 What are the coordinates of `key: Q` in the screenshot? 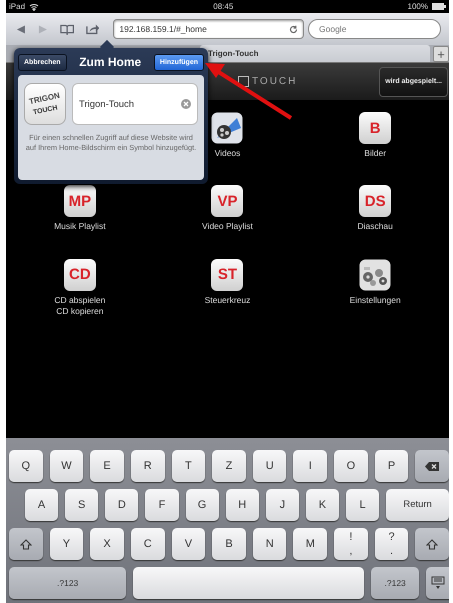 It's located at (26, 466).